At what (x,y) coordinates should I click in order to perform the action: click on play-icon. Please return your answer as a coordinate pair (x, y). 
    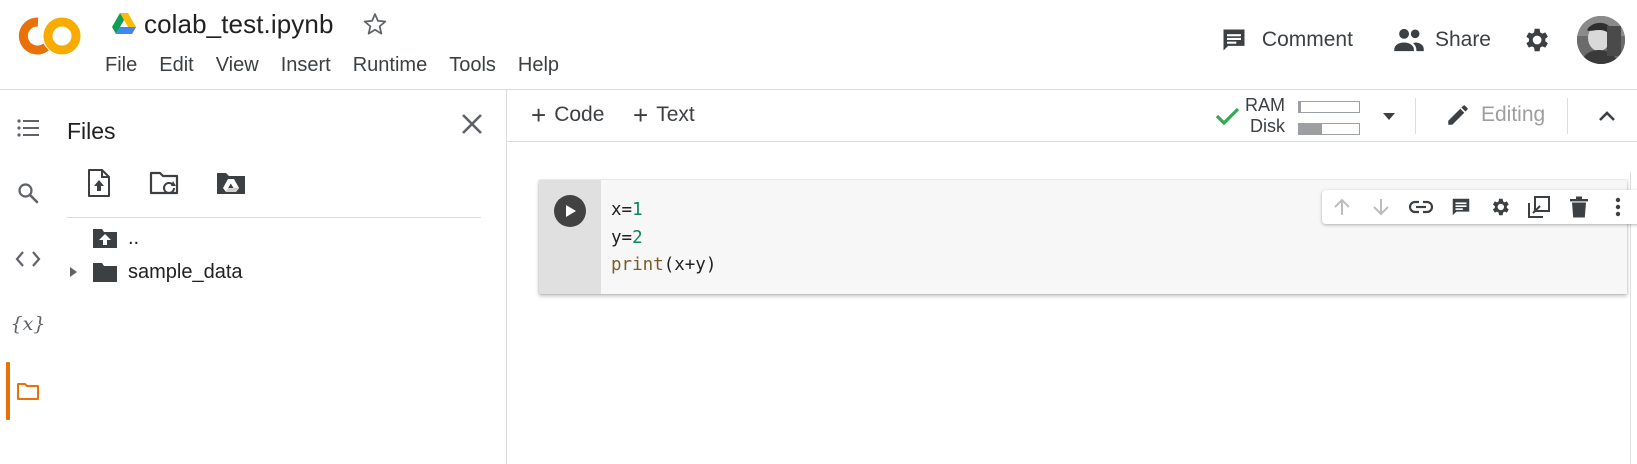
    Looking at the image, I should click on (571, 211).